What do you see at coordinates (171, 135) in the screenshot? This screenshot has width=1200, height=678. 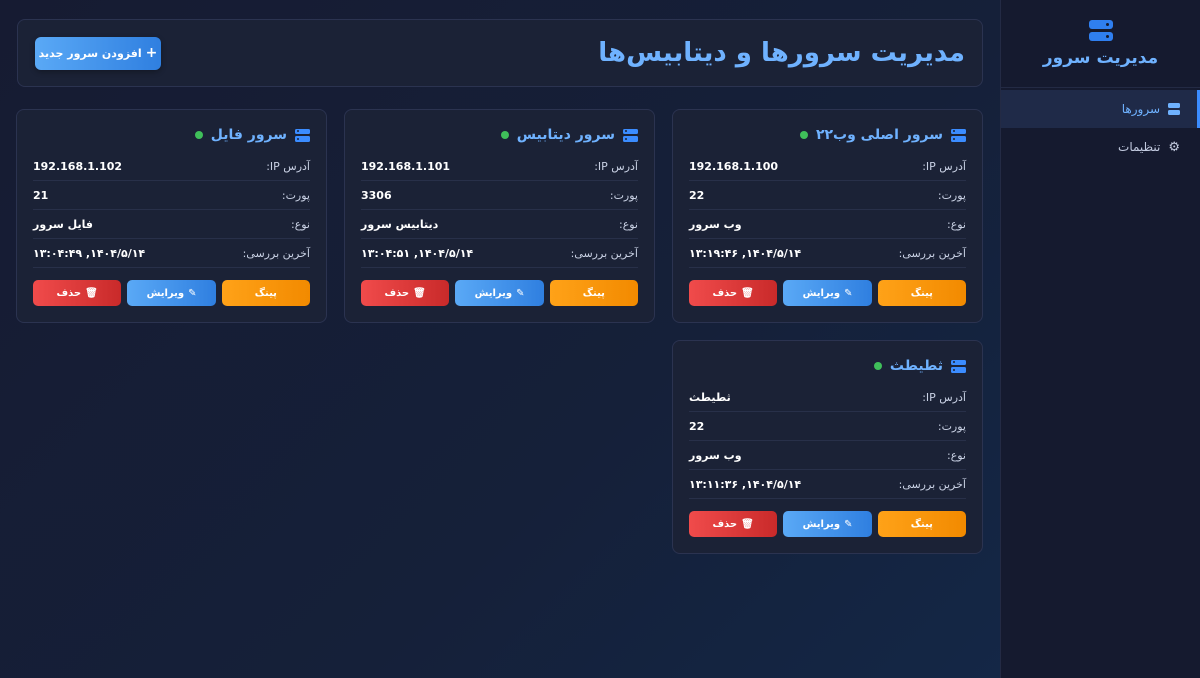 I see `card-header: سرور فایل` at bounding box center [171, 135].